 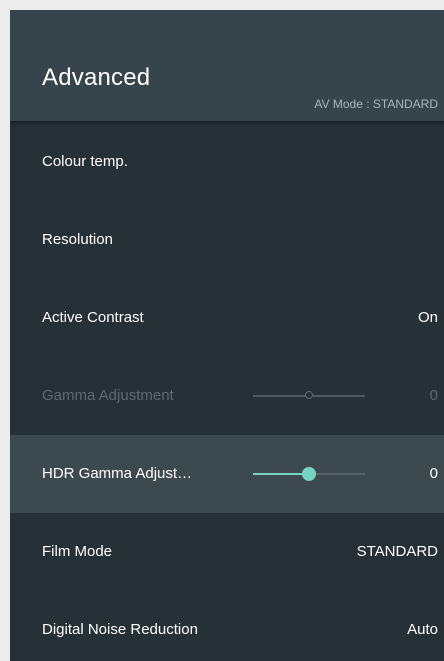 I want to click on menu-item-label: Gamma Adjustment, so click(x=108, y=395).